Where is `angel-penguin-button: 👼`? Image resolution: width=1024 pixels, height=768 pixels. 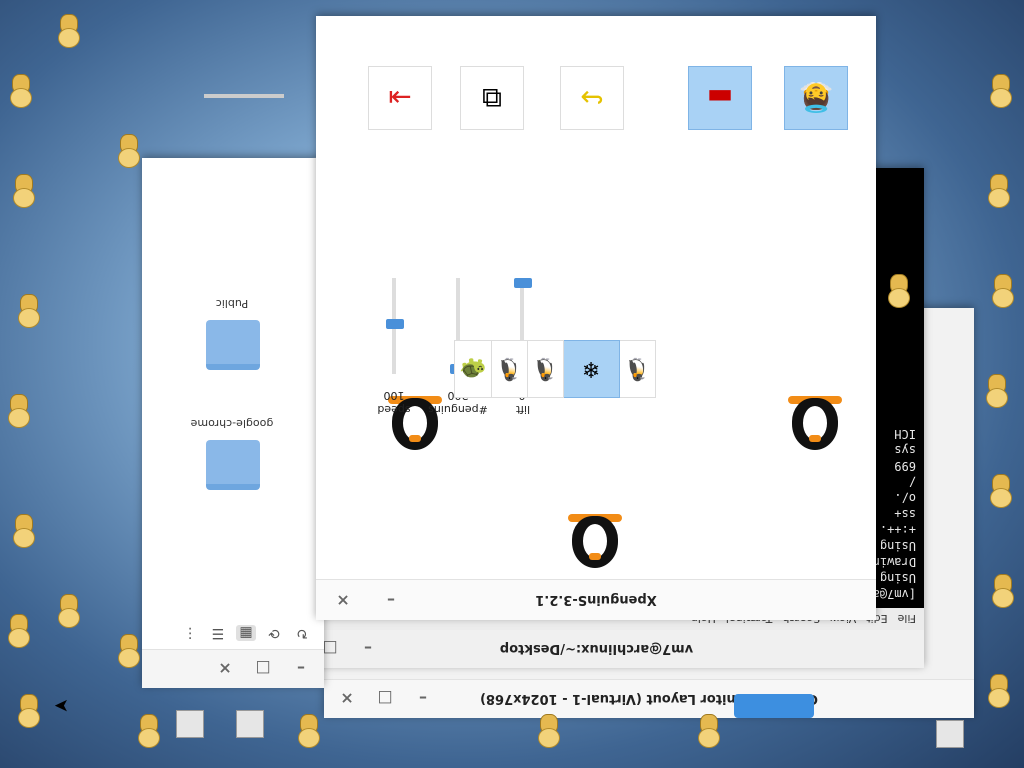 angel-penguin-button: 👼 is located at coordinates (816, 98).